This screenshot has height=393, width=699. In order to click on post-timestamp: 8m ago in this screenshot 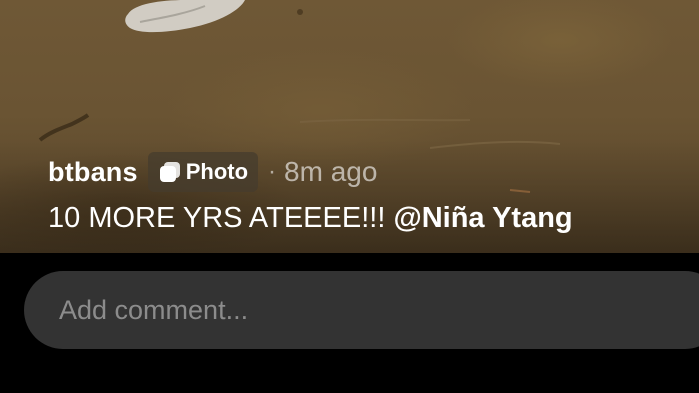, I will do `click(331, 171)`.